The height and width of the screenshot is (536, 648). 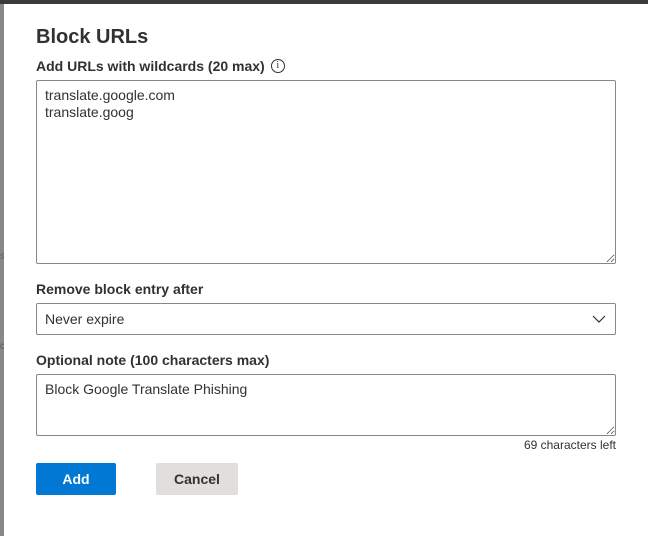 I want to click on note-label: Optional note (100 characters max), so click(x=152, y=360).